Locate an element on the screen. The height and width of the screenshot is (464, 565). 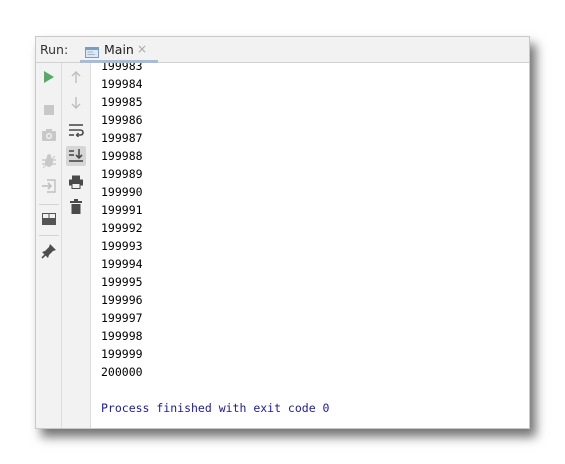
run-label: Run: is located at coordinates (54, 49).